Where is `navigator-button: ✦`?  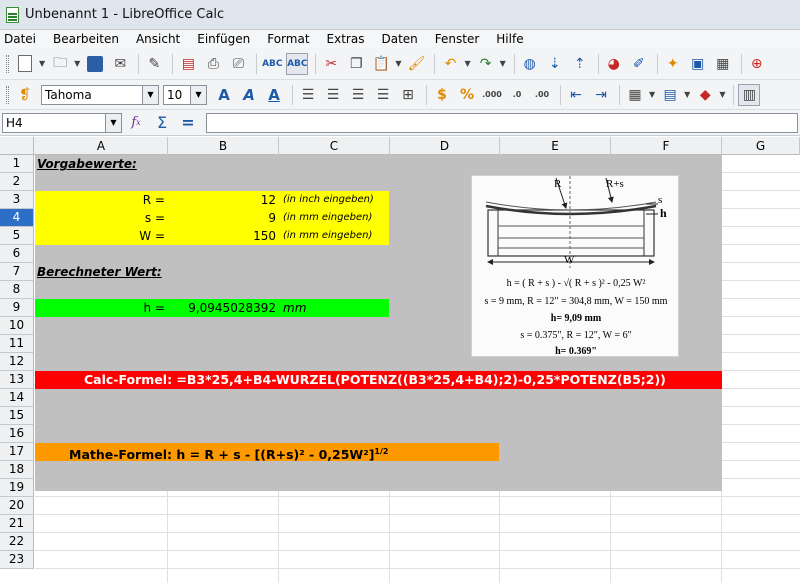
navigator-button: ✦ is located at coordinates (673, 64).